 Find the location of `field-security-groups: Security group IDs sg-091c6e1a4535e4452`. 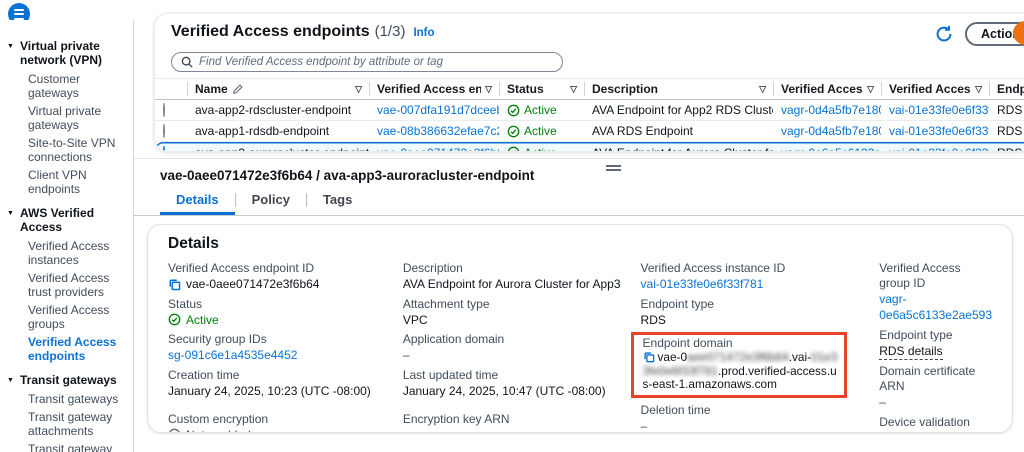

field-security-groups: Security group IDs sg-091c6e1a4535e4452 is located at coordinates (285, 347).